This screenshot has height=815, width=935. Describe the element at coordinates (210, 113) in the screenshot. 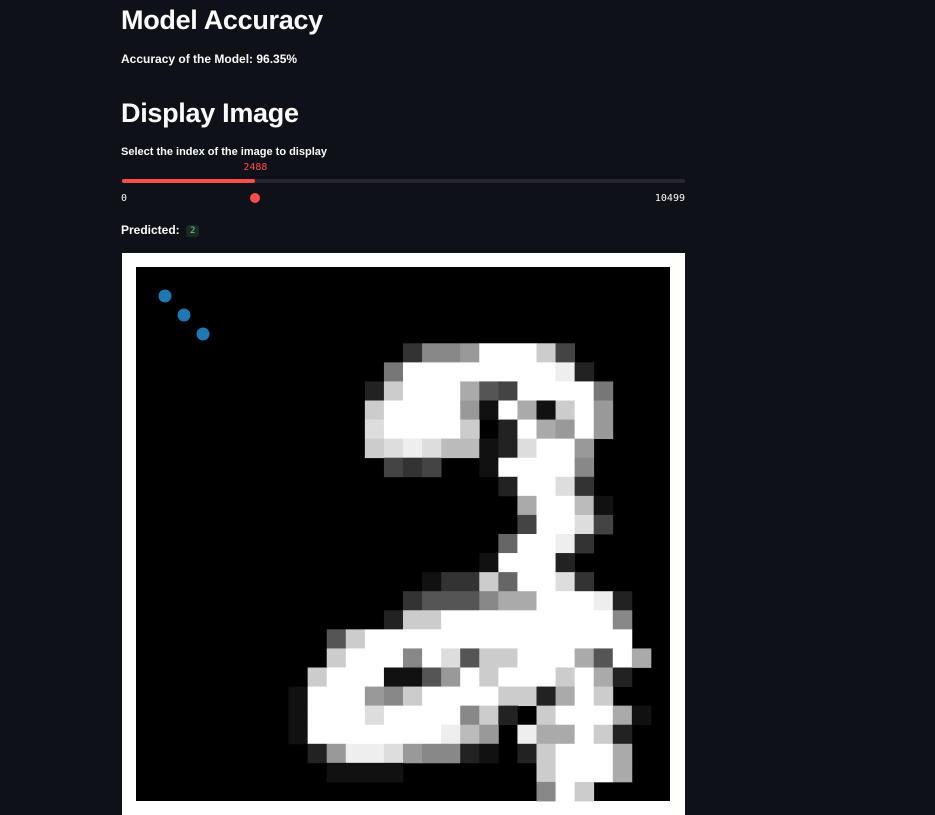

I see `display-image-heading: Display Image` at that location.